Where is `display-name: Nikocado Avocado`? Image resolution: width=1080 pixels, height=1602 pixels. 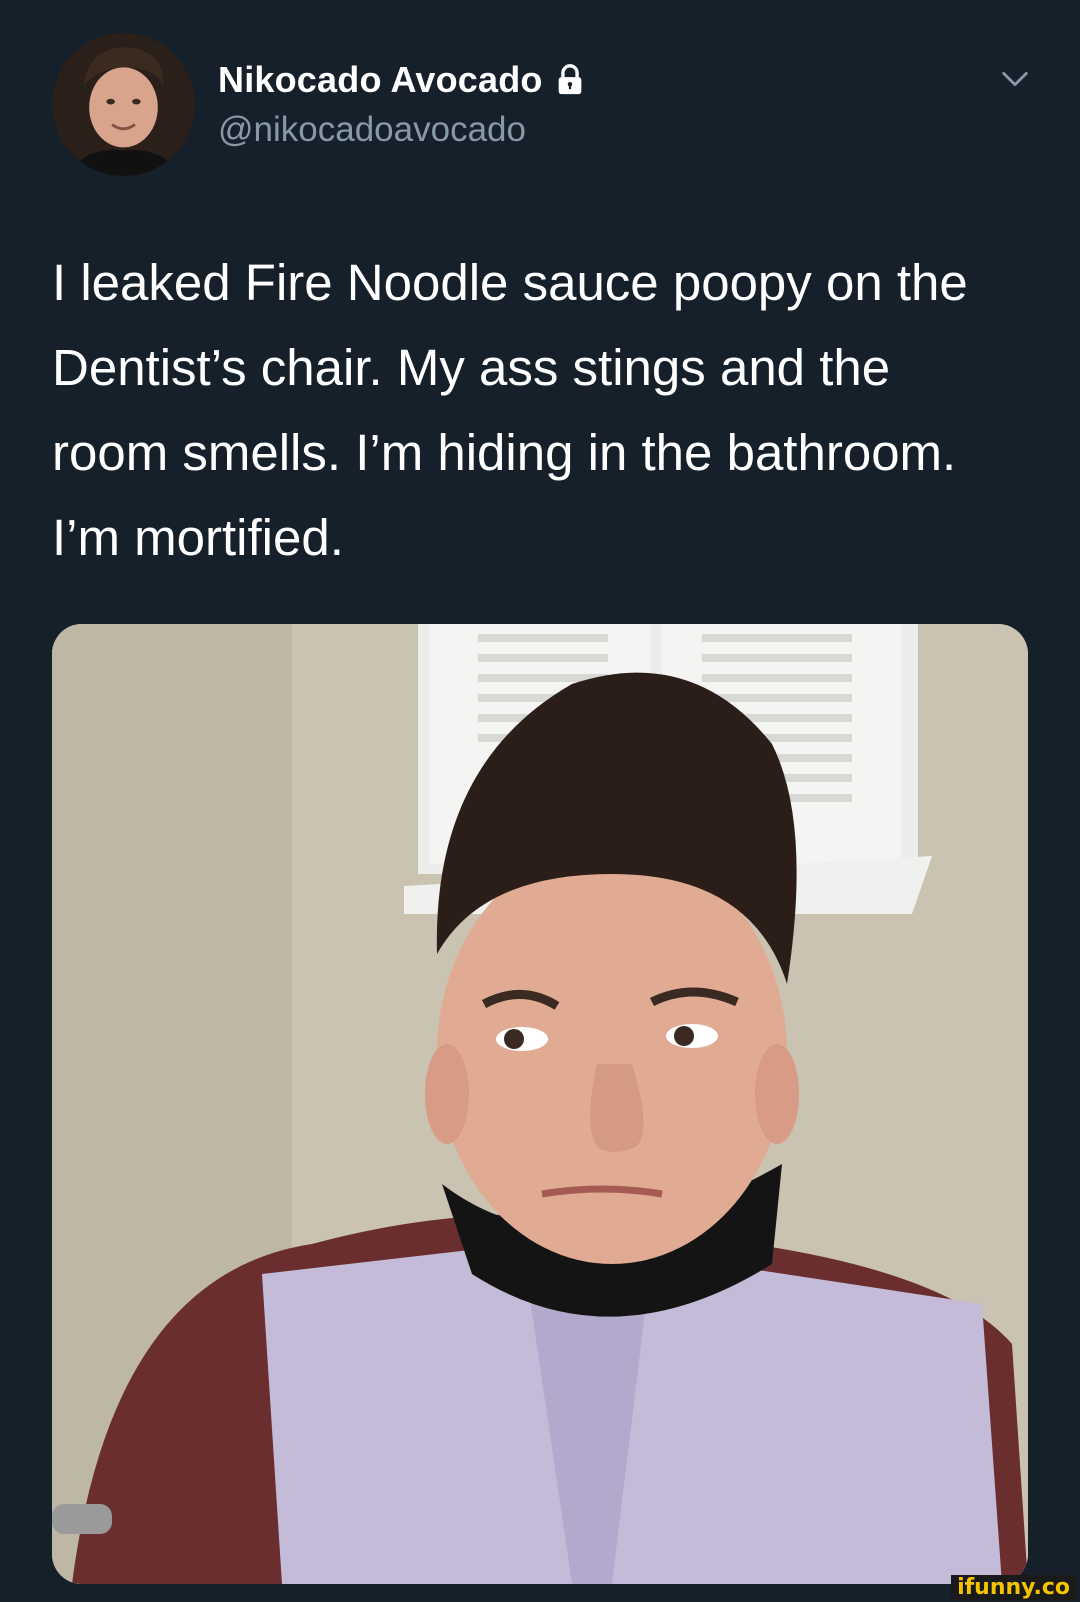 display-name: Nikocado Avocado is located at coordinates (380, 80).